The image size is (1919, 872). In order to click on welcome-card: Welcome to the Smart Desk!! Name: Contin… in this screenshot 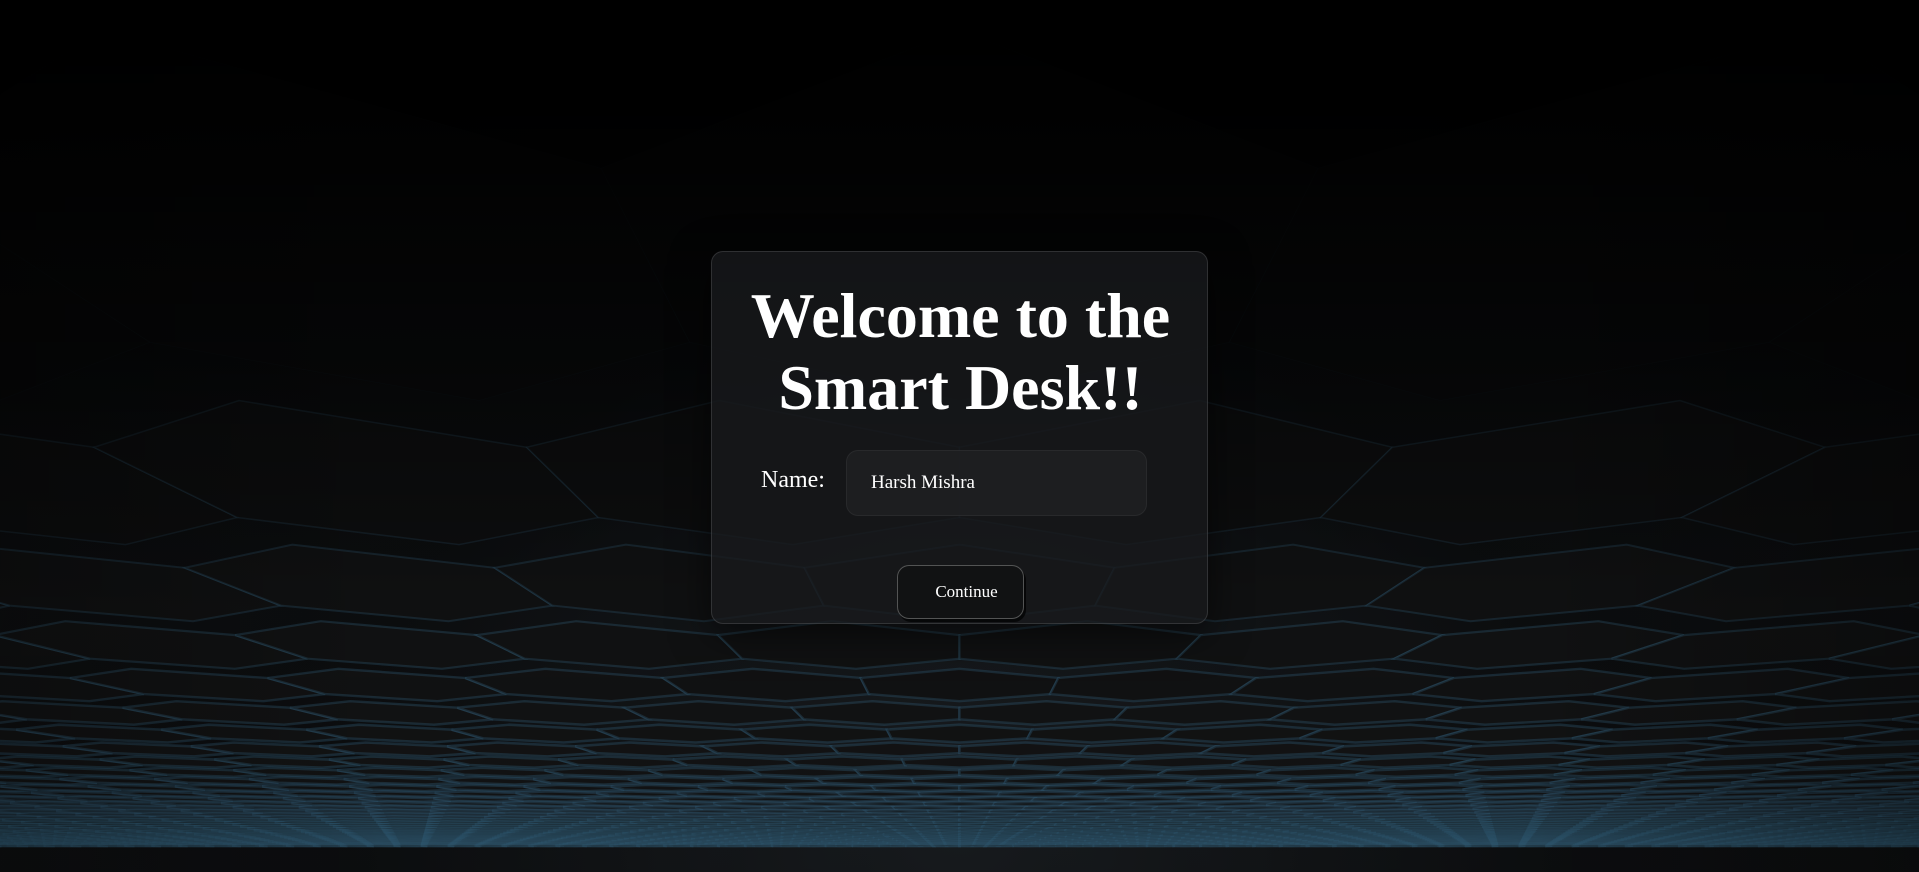, I will do `click(959, 437)`.